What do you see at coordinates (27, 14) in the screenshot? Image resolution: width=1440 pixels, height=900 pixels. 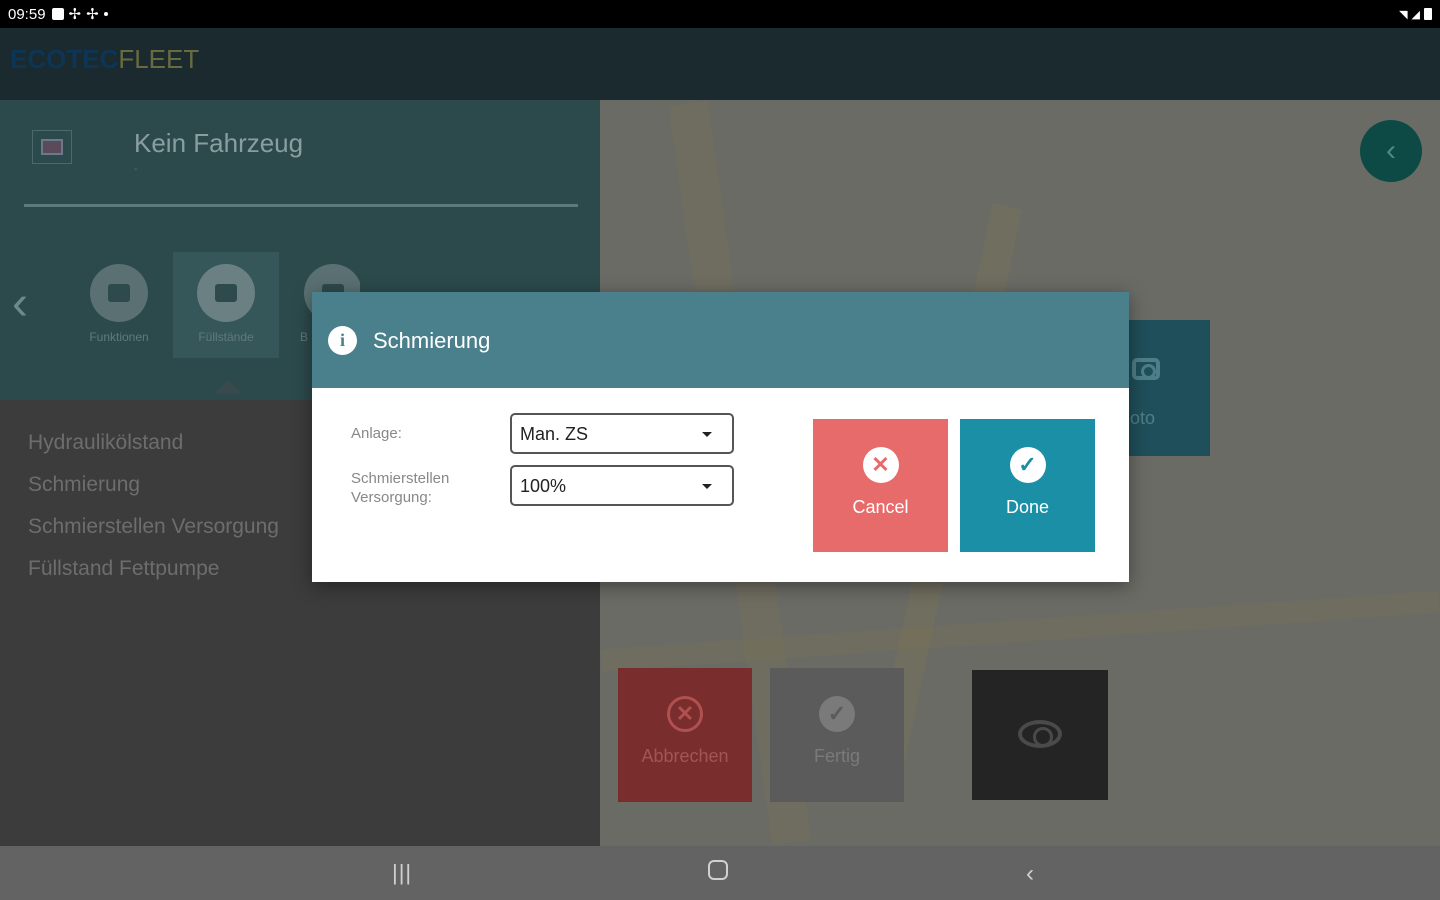 I see `status-time: 09:59` at bounding box center [27, 14].